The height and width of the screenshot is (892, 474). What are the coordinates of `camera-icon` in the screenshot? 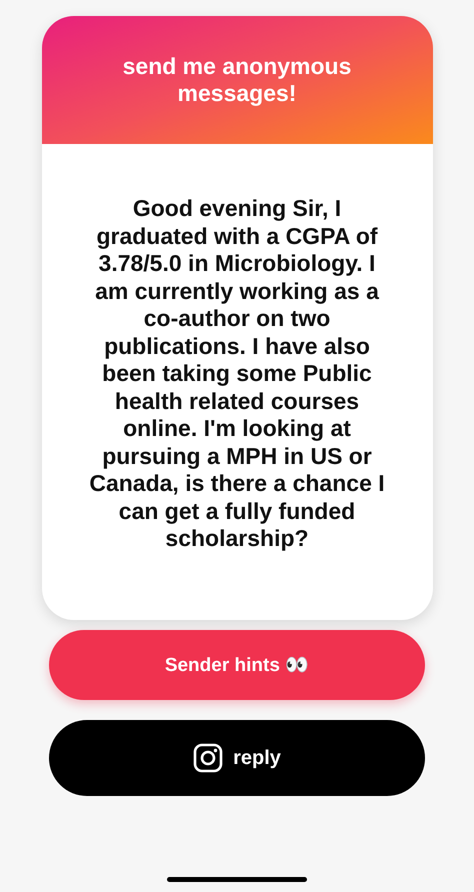 It's located at (208, 758).